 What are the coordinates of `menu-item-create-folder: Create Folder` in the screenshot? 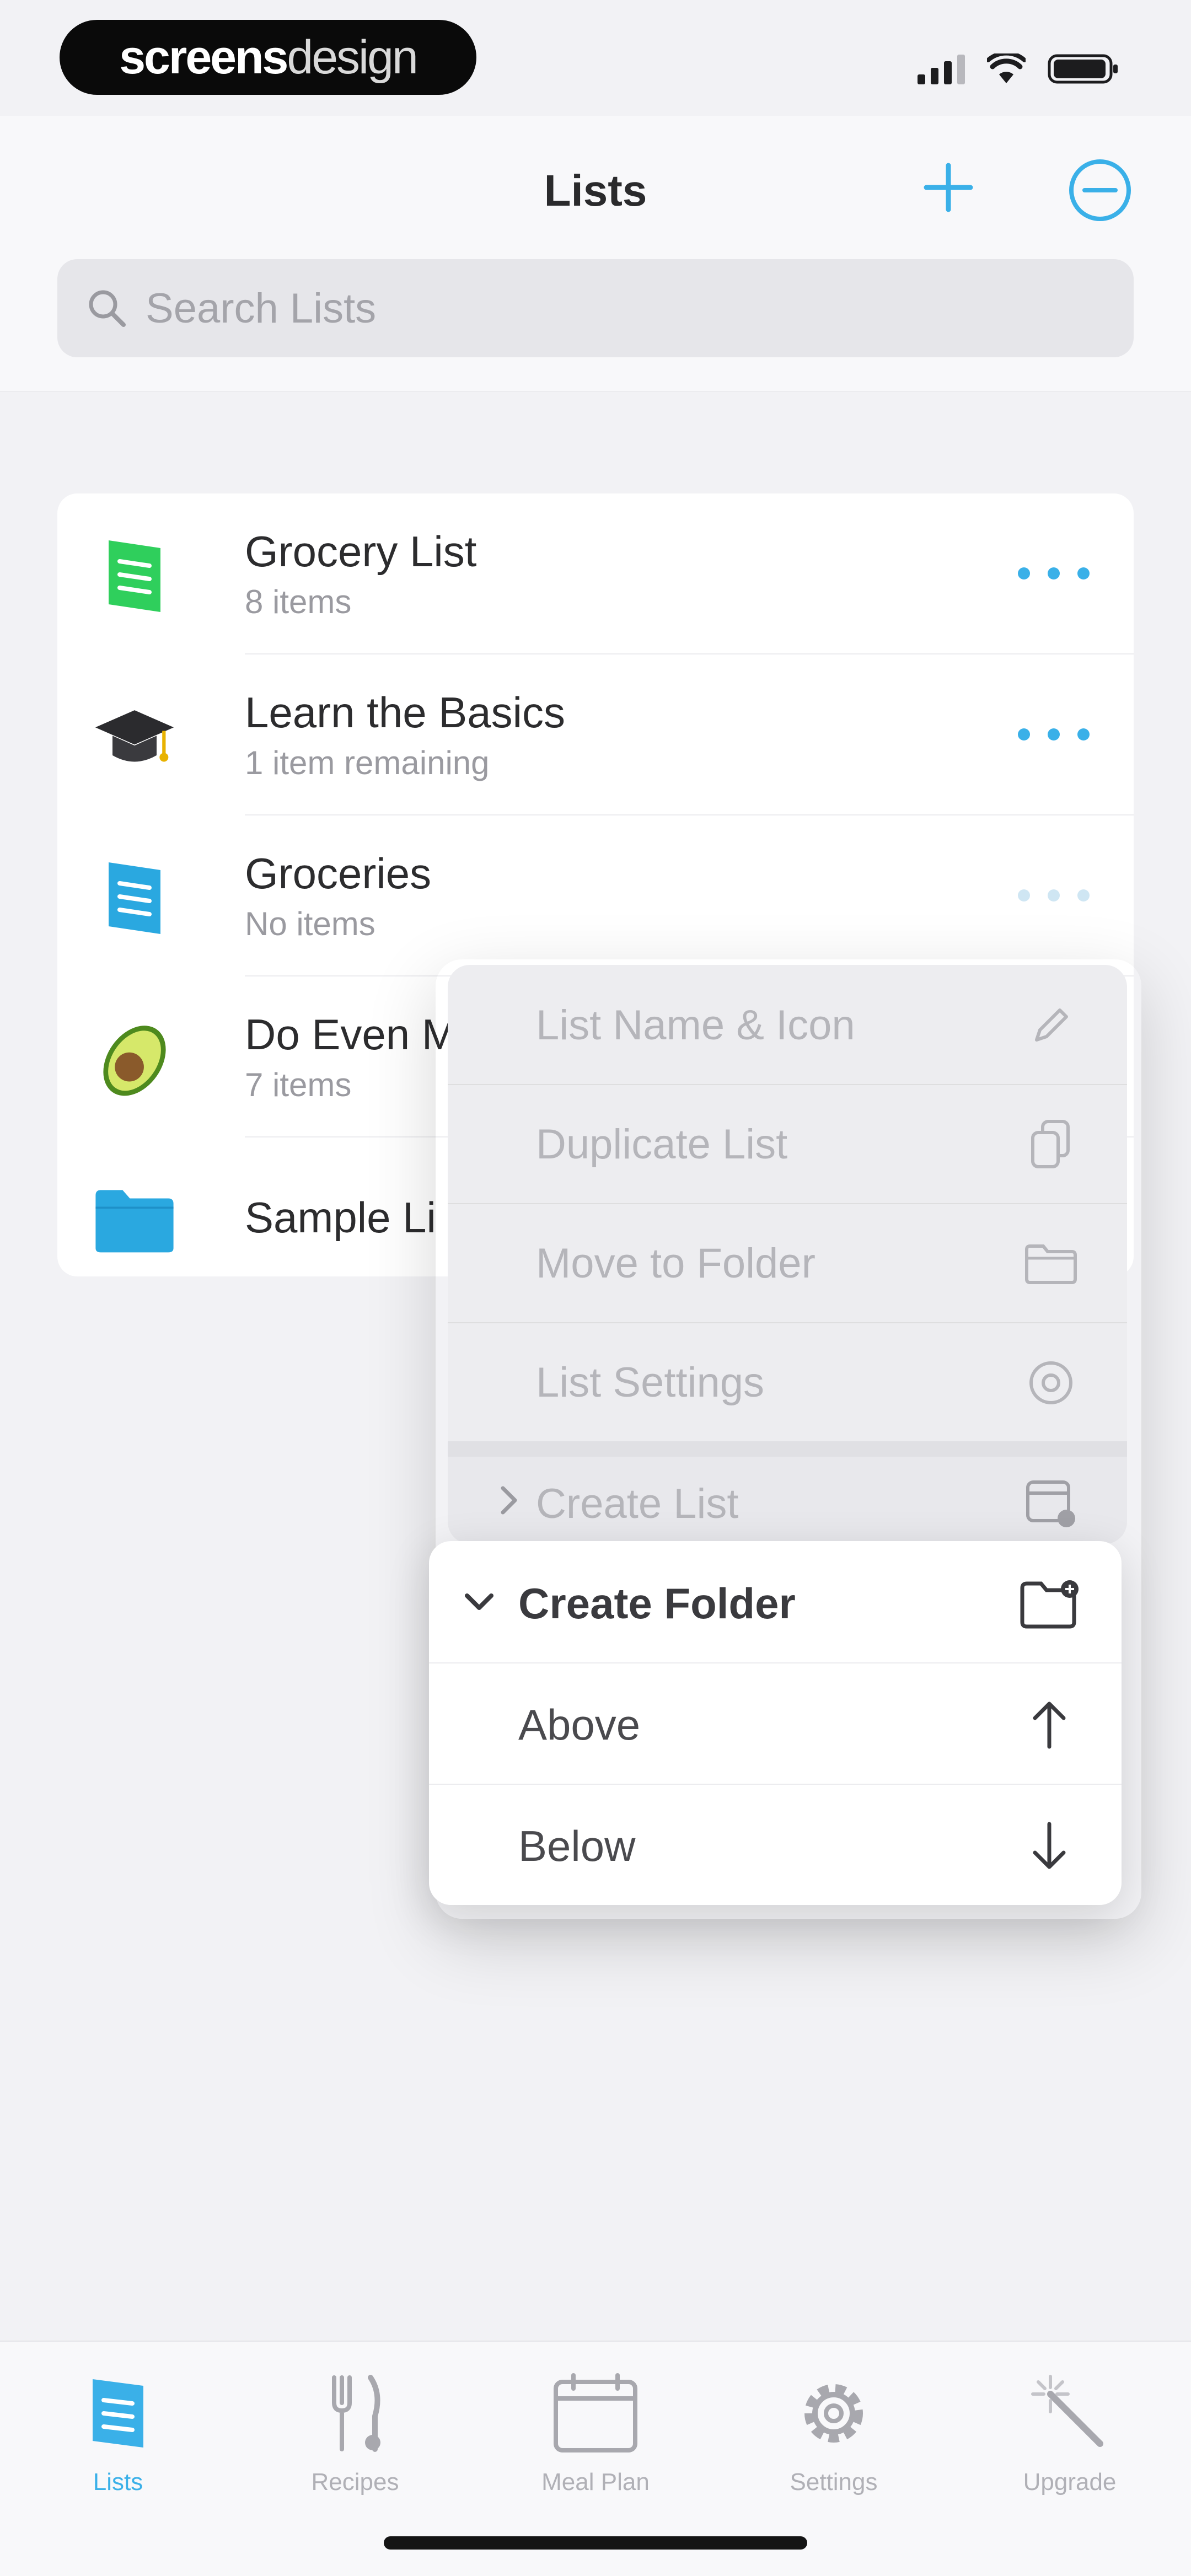 It's located at (775, 1602).